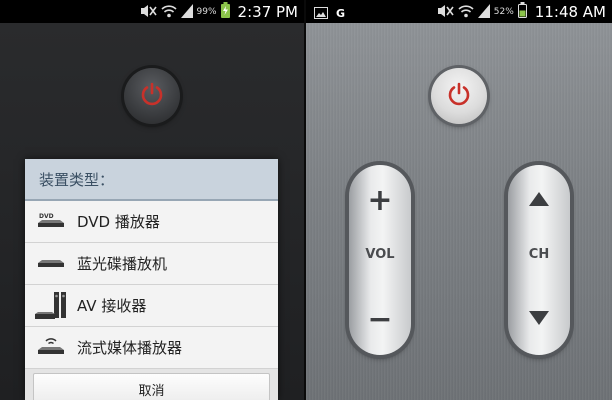  Describe the element at coordinates (380, 254) in the screenshot. I see `volume-label: VOL` at that location.